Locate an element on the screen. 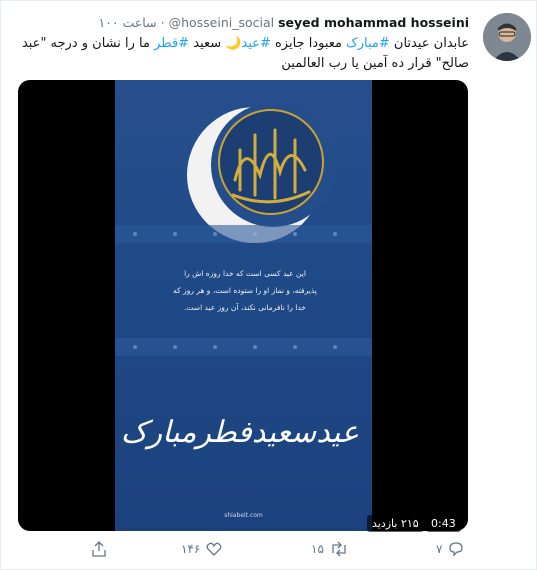 The image size is (537, 570). heart-icon is located at coordinates (214, 549).